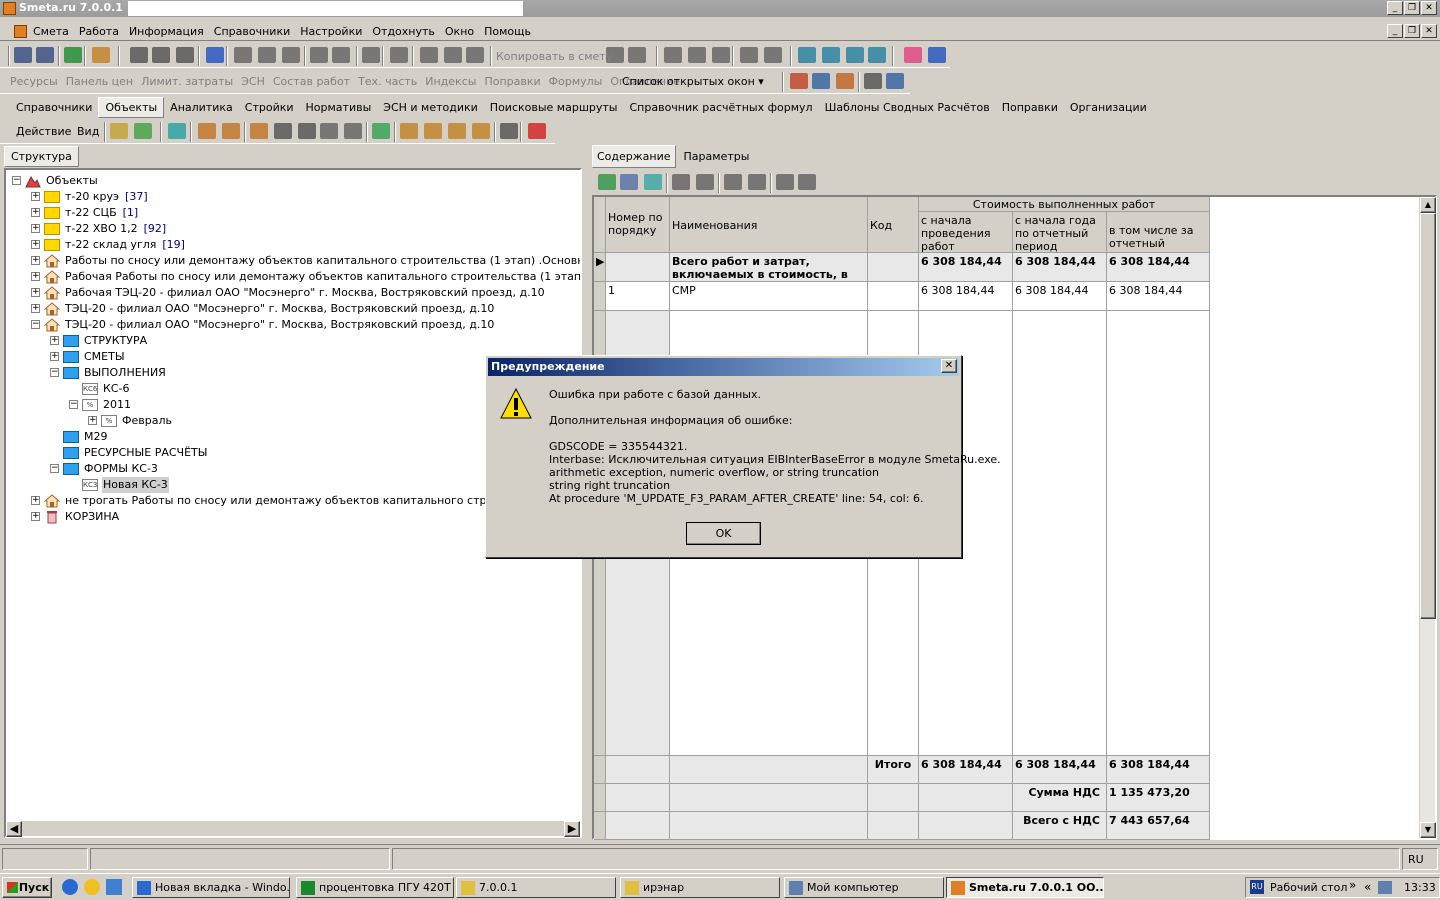  What do you see at coordinates (116, 389) in the screenshot?
I see `tree-node: КС-6` at bounding box center [116, 389].